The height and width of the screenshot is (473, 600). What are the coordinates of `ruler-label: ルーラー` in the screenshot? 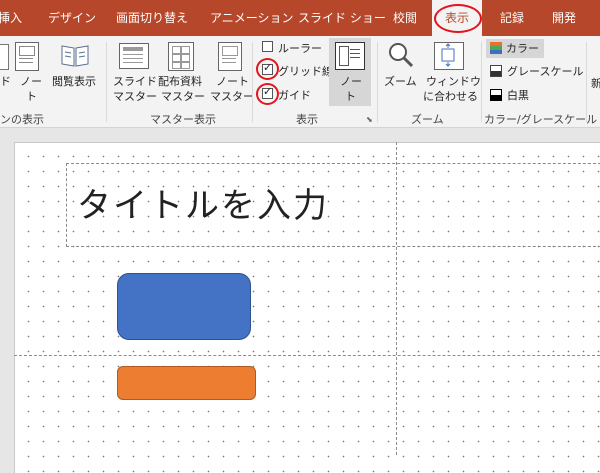 It's located at (300, 48).